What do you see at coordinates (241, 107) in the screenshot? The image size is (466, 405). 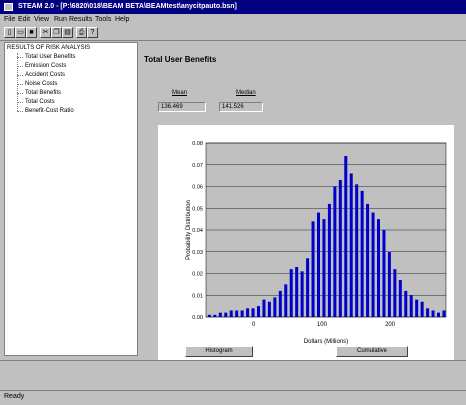 I see `median-value-field: 141.526` at bounding box center [241, 107].